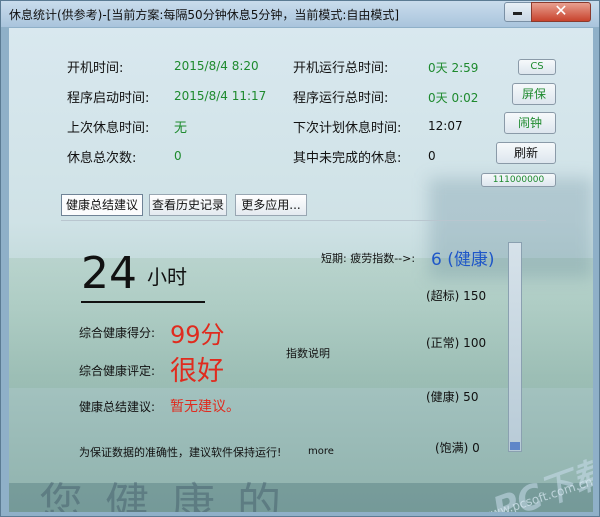  Describe the element at coordinates (452, 397) in the screenshot. I see `scale-label: (健康) 50` at that location.